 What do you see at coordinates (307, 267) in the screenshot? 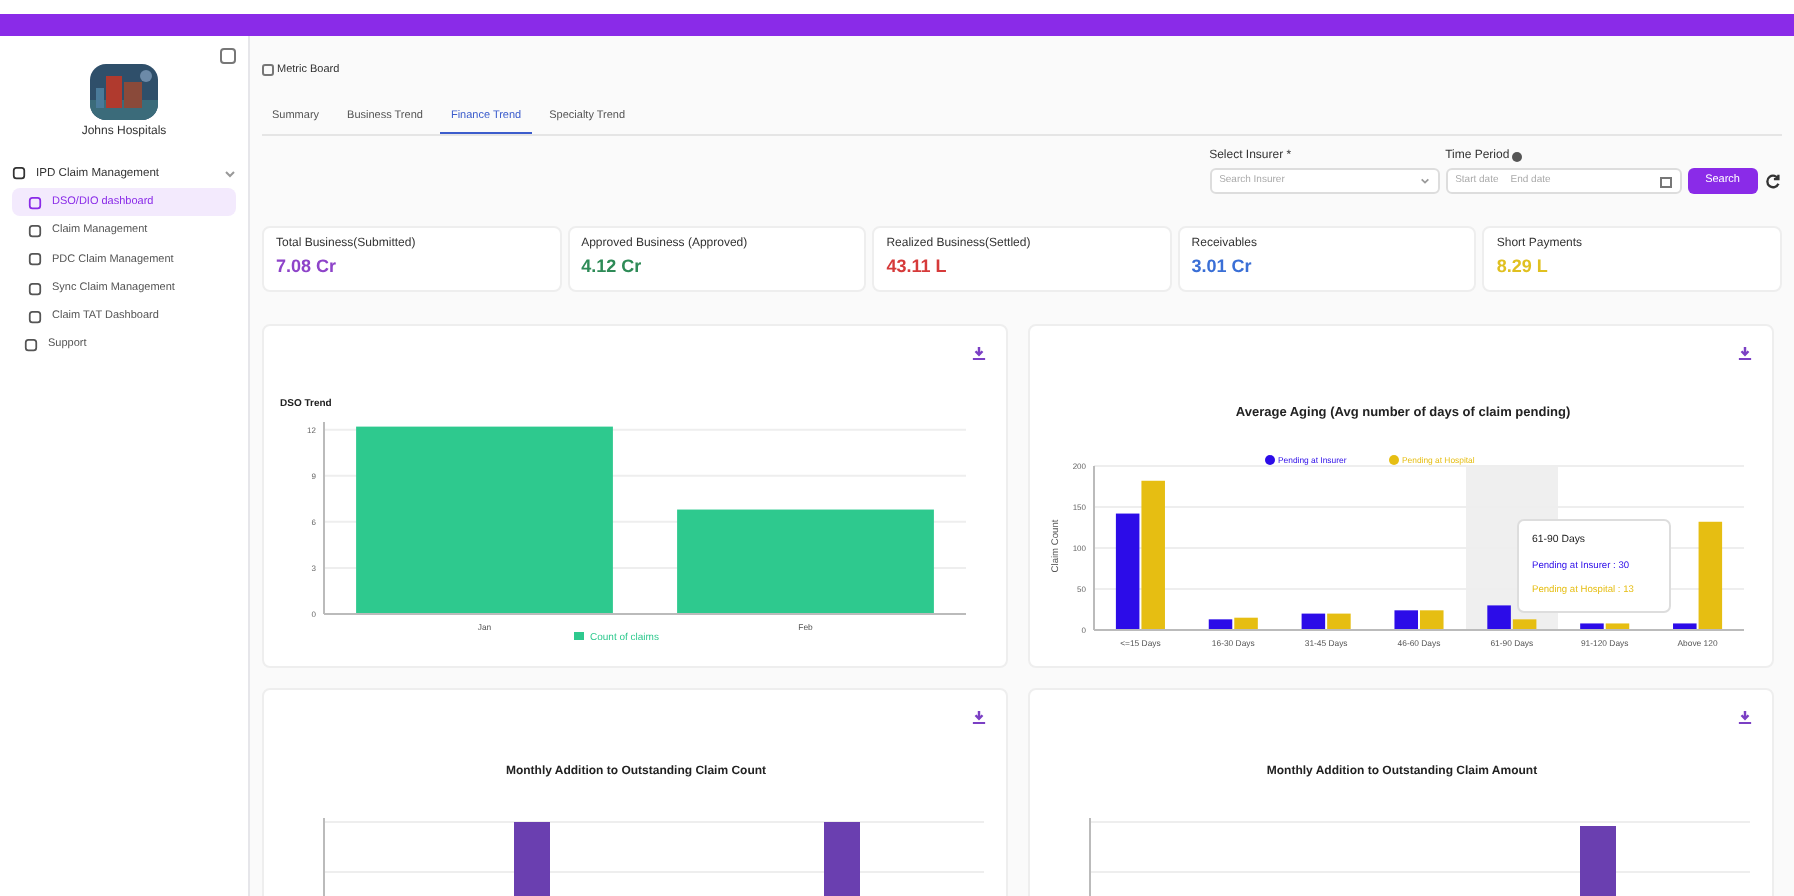
I see `kpi-value: 7.08 Cr` at bounding box center [307, 267].